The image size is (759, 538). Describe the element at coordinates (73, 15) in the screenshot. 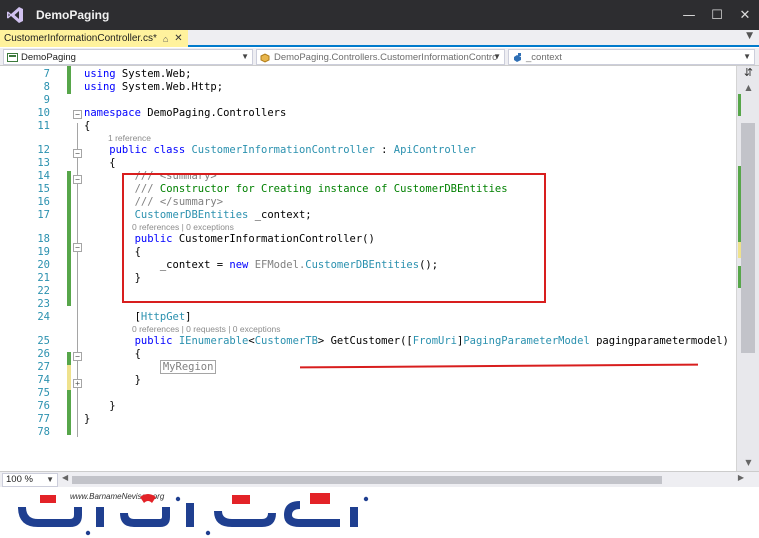

I see `window-title: DemoPaging` at that location.